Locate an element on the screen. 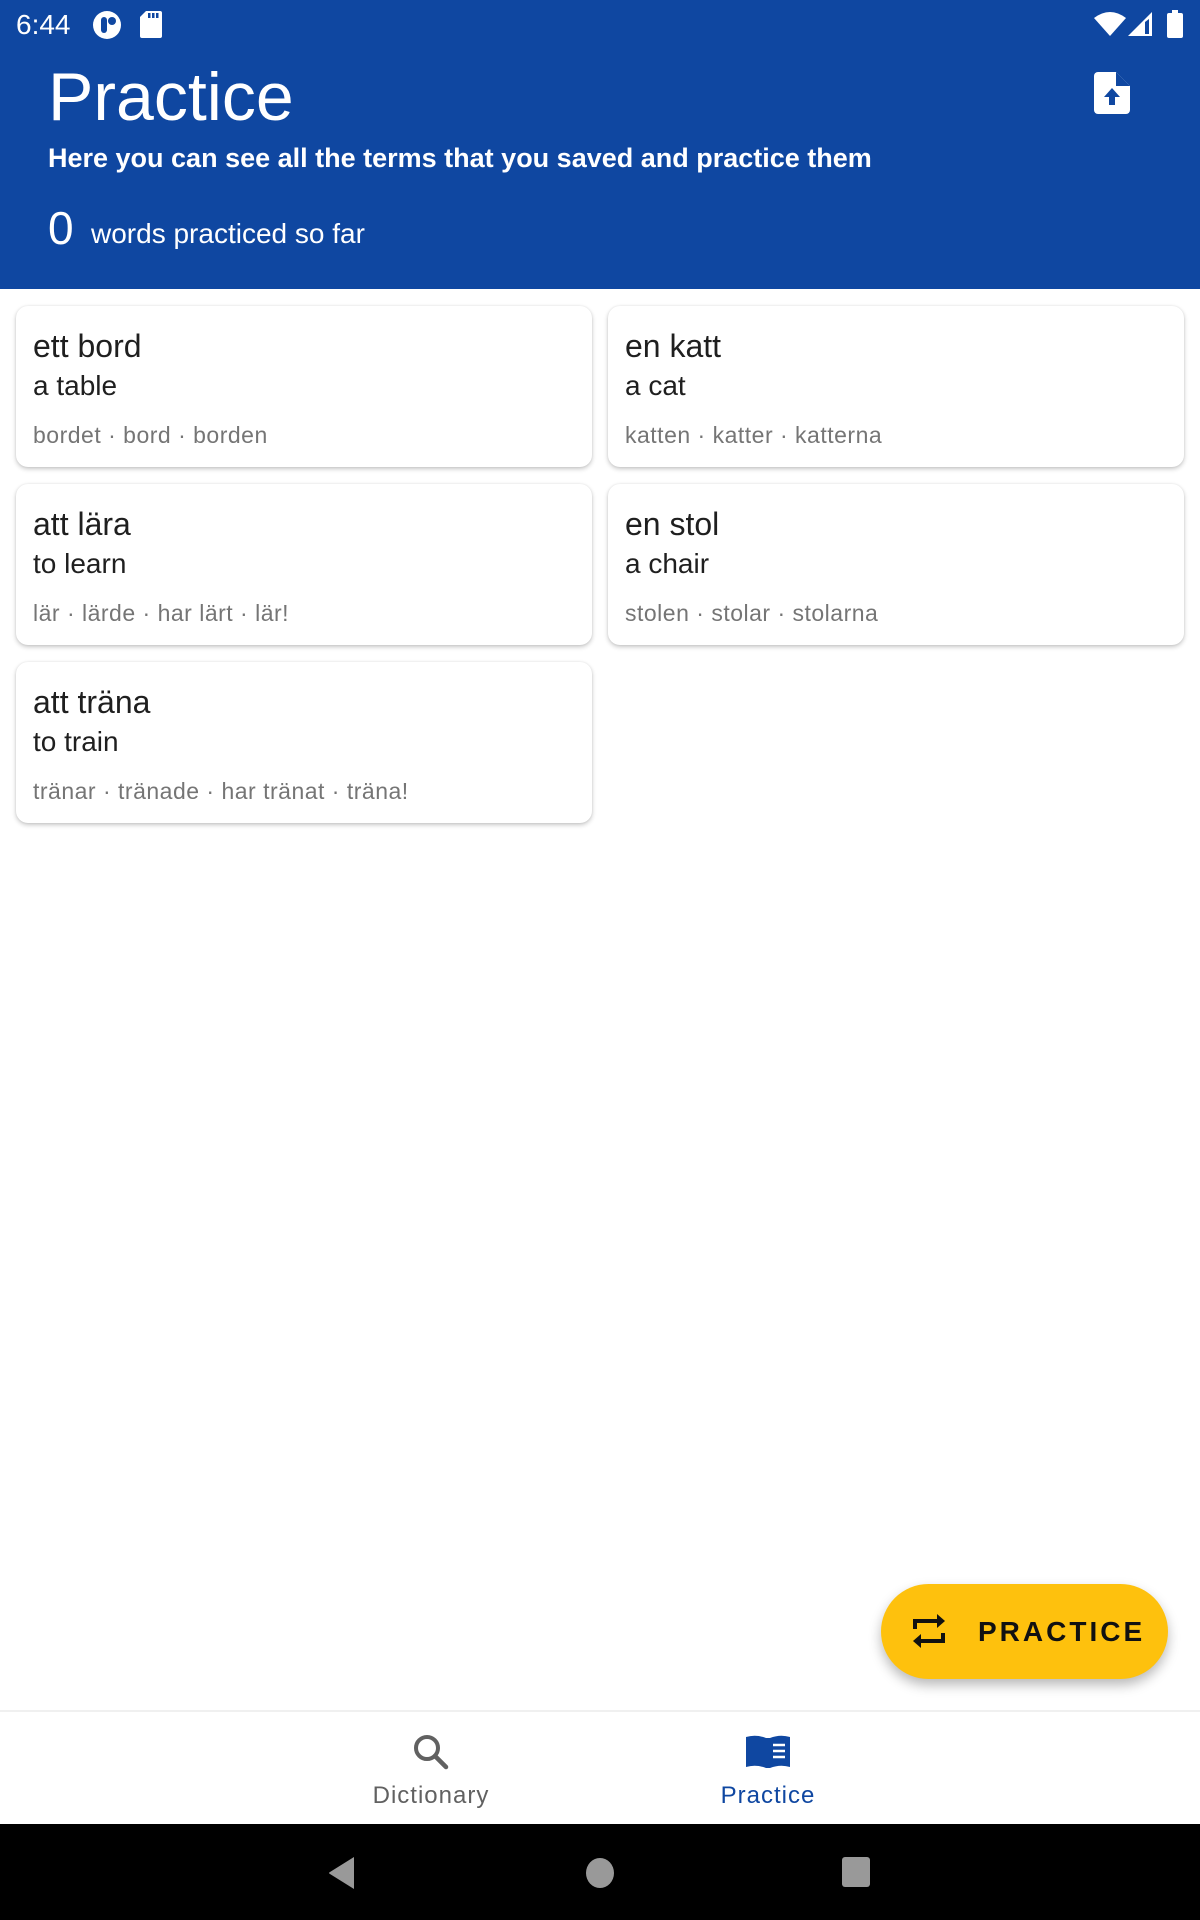 The height and width of the screenshot is (1920, 1200). sd-card-icon is located at coordinates (151, 26).